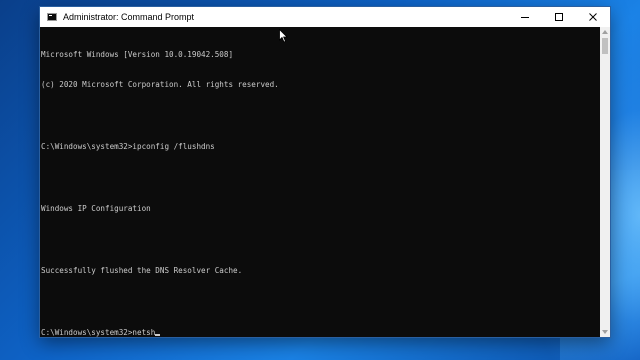  I want to click on scroll-up-button, so click(605, 32).